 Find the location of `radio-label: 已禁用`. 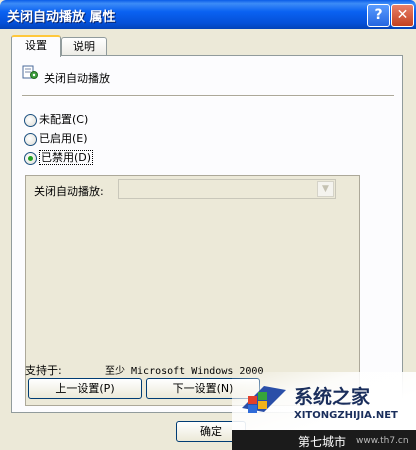

radio-label: 已禁用 is located at coordinates (57, 157).